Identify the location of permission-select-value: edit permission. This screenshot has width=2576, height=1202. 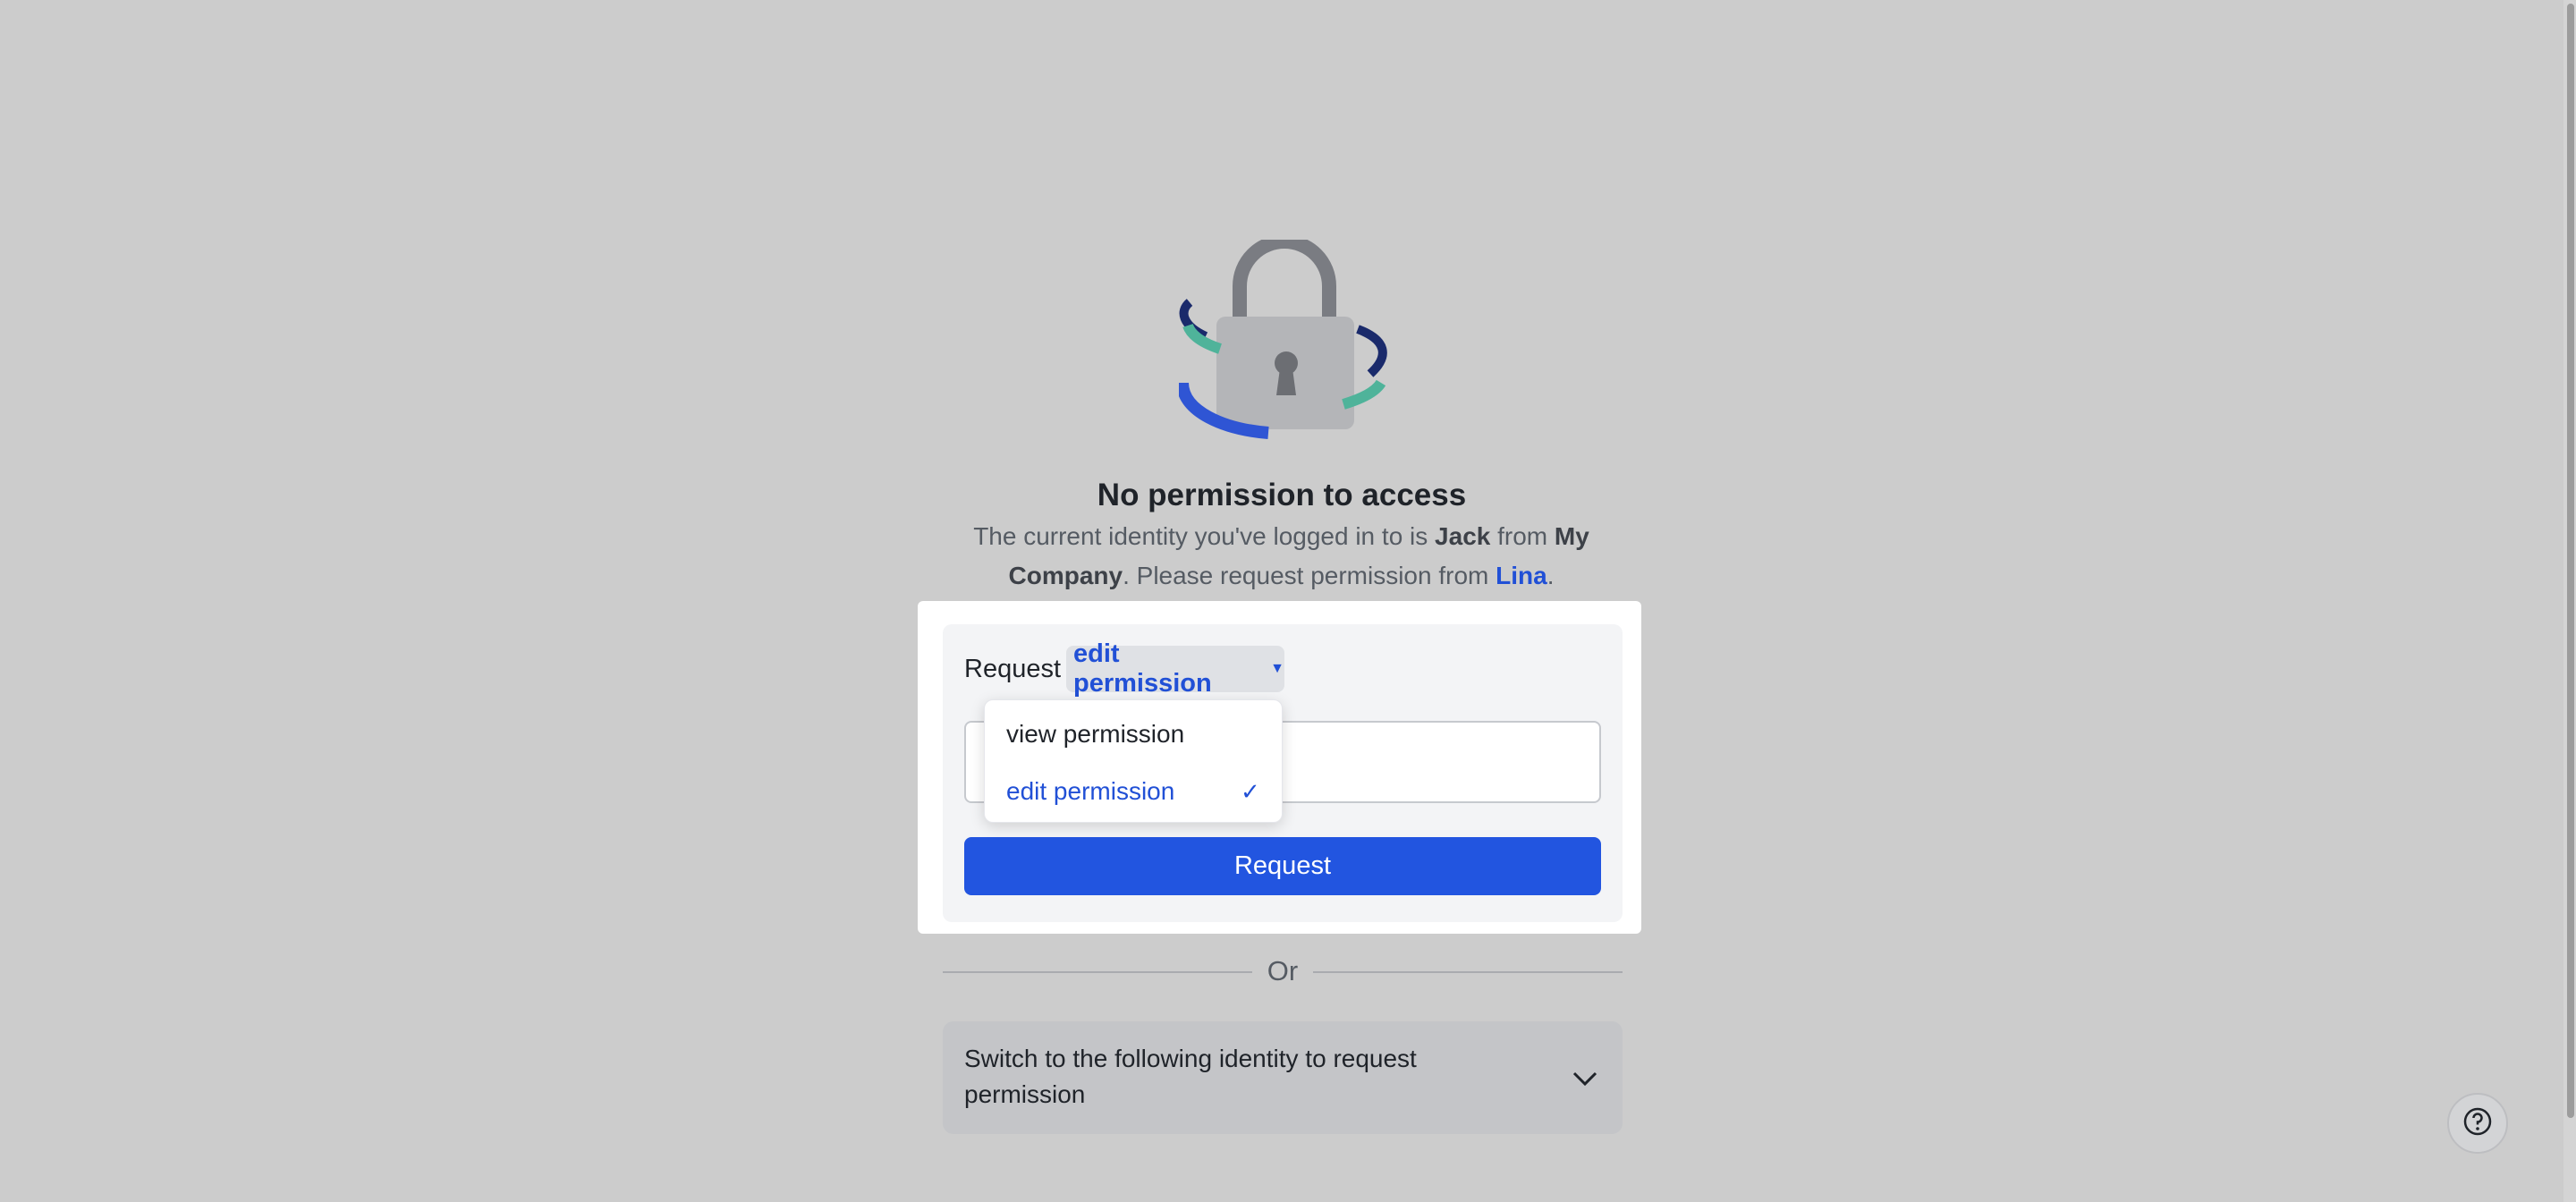
(1142, 668).